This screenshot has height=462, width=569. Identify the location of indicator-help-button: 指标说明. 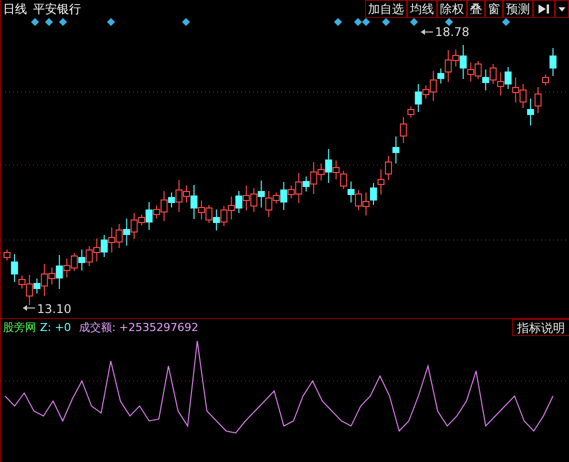
(540, 327).